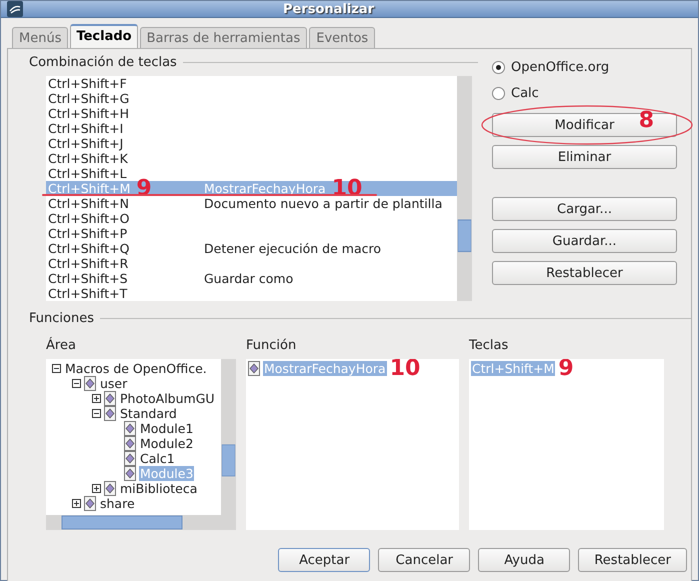 The width and height of the screenshot is (699, 581). I want to click on key-text: Ctrl+Shift+I, so click(86, 128).